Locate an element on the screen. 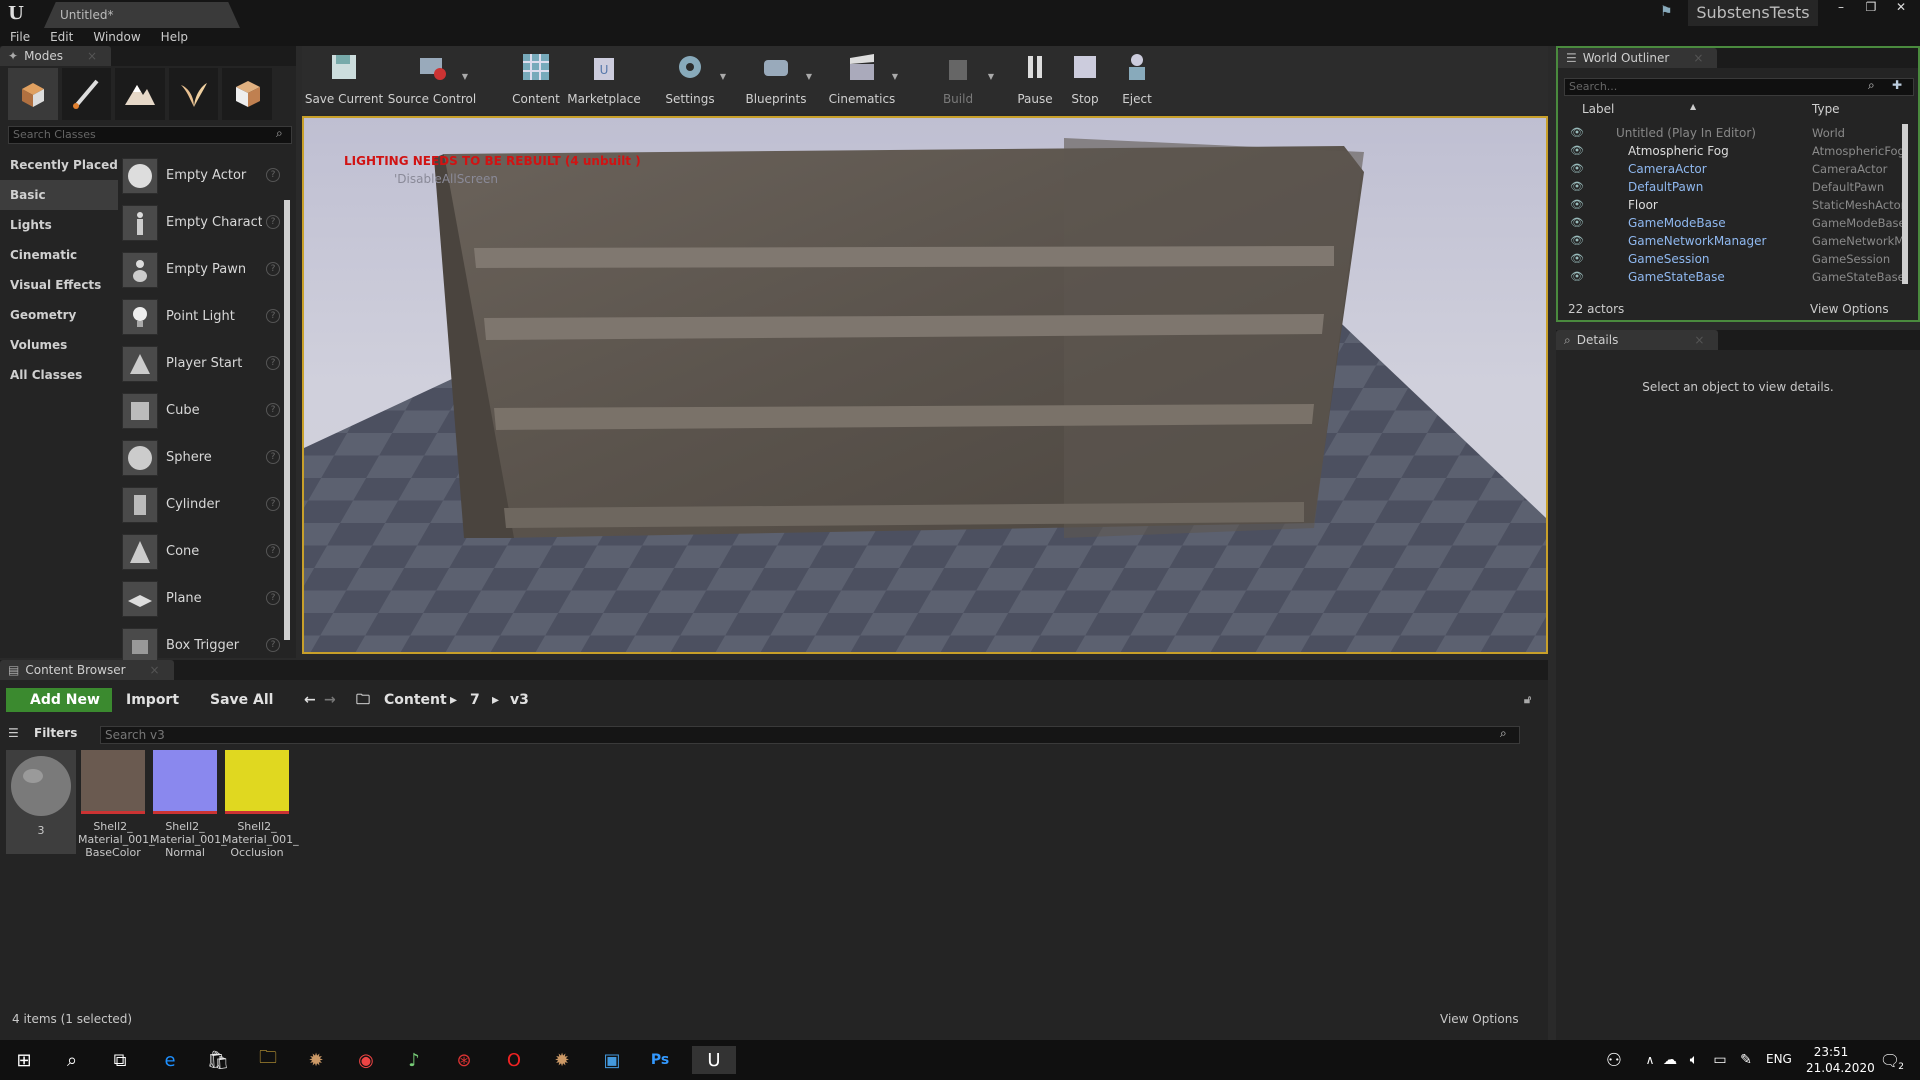 The width and height of the screenshot is (1920, 1080). outliner-row: 👁 GameNetworkManager GameNetworkMa is located at coordinates (1736, 241).